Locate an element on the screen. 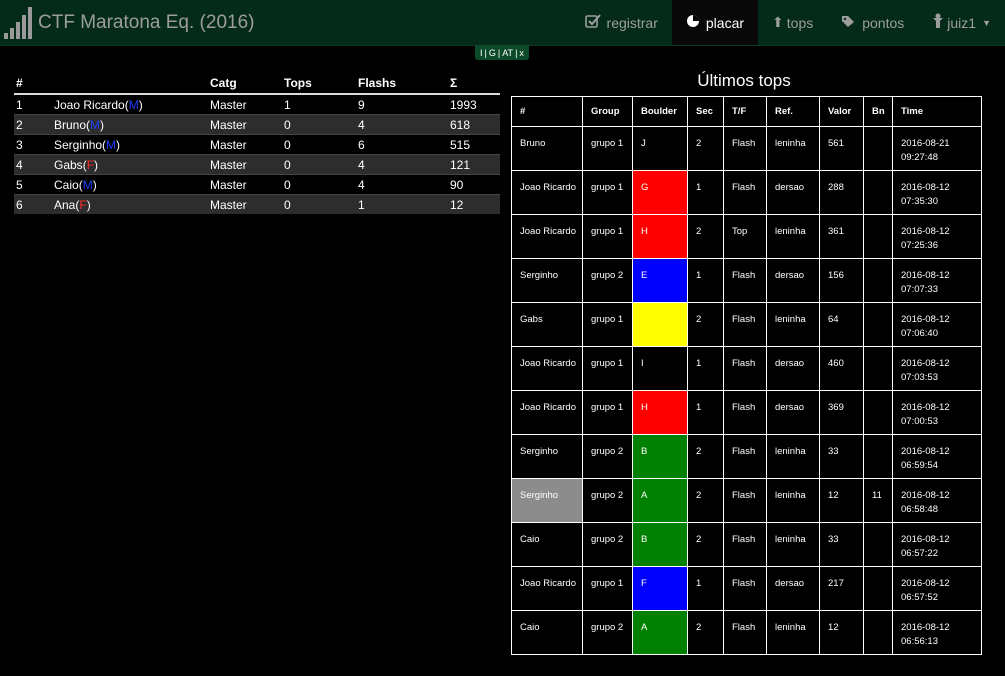 This screenshot has width=1005, height=676. brand: CTF Maratona Eq. (2016) is located at coordinates (129, 22).